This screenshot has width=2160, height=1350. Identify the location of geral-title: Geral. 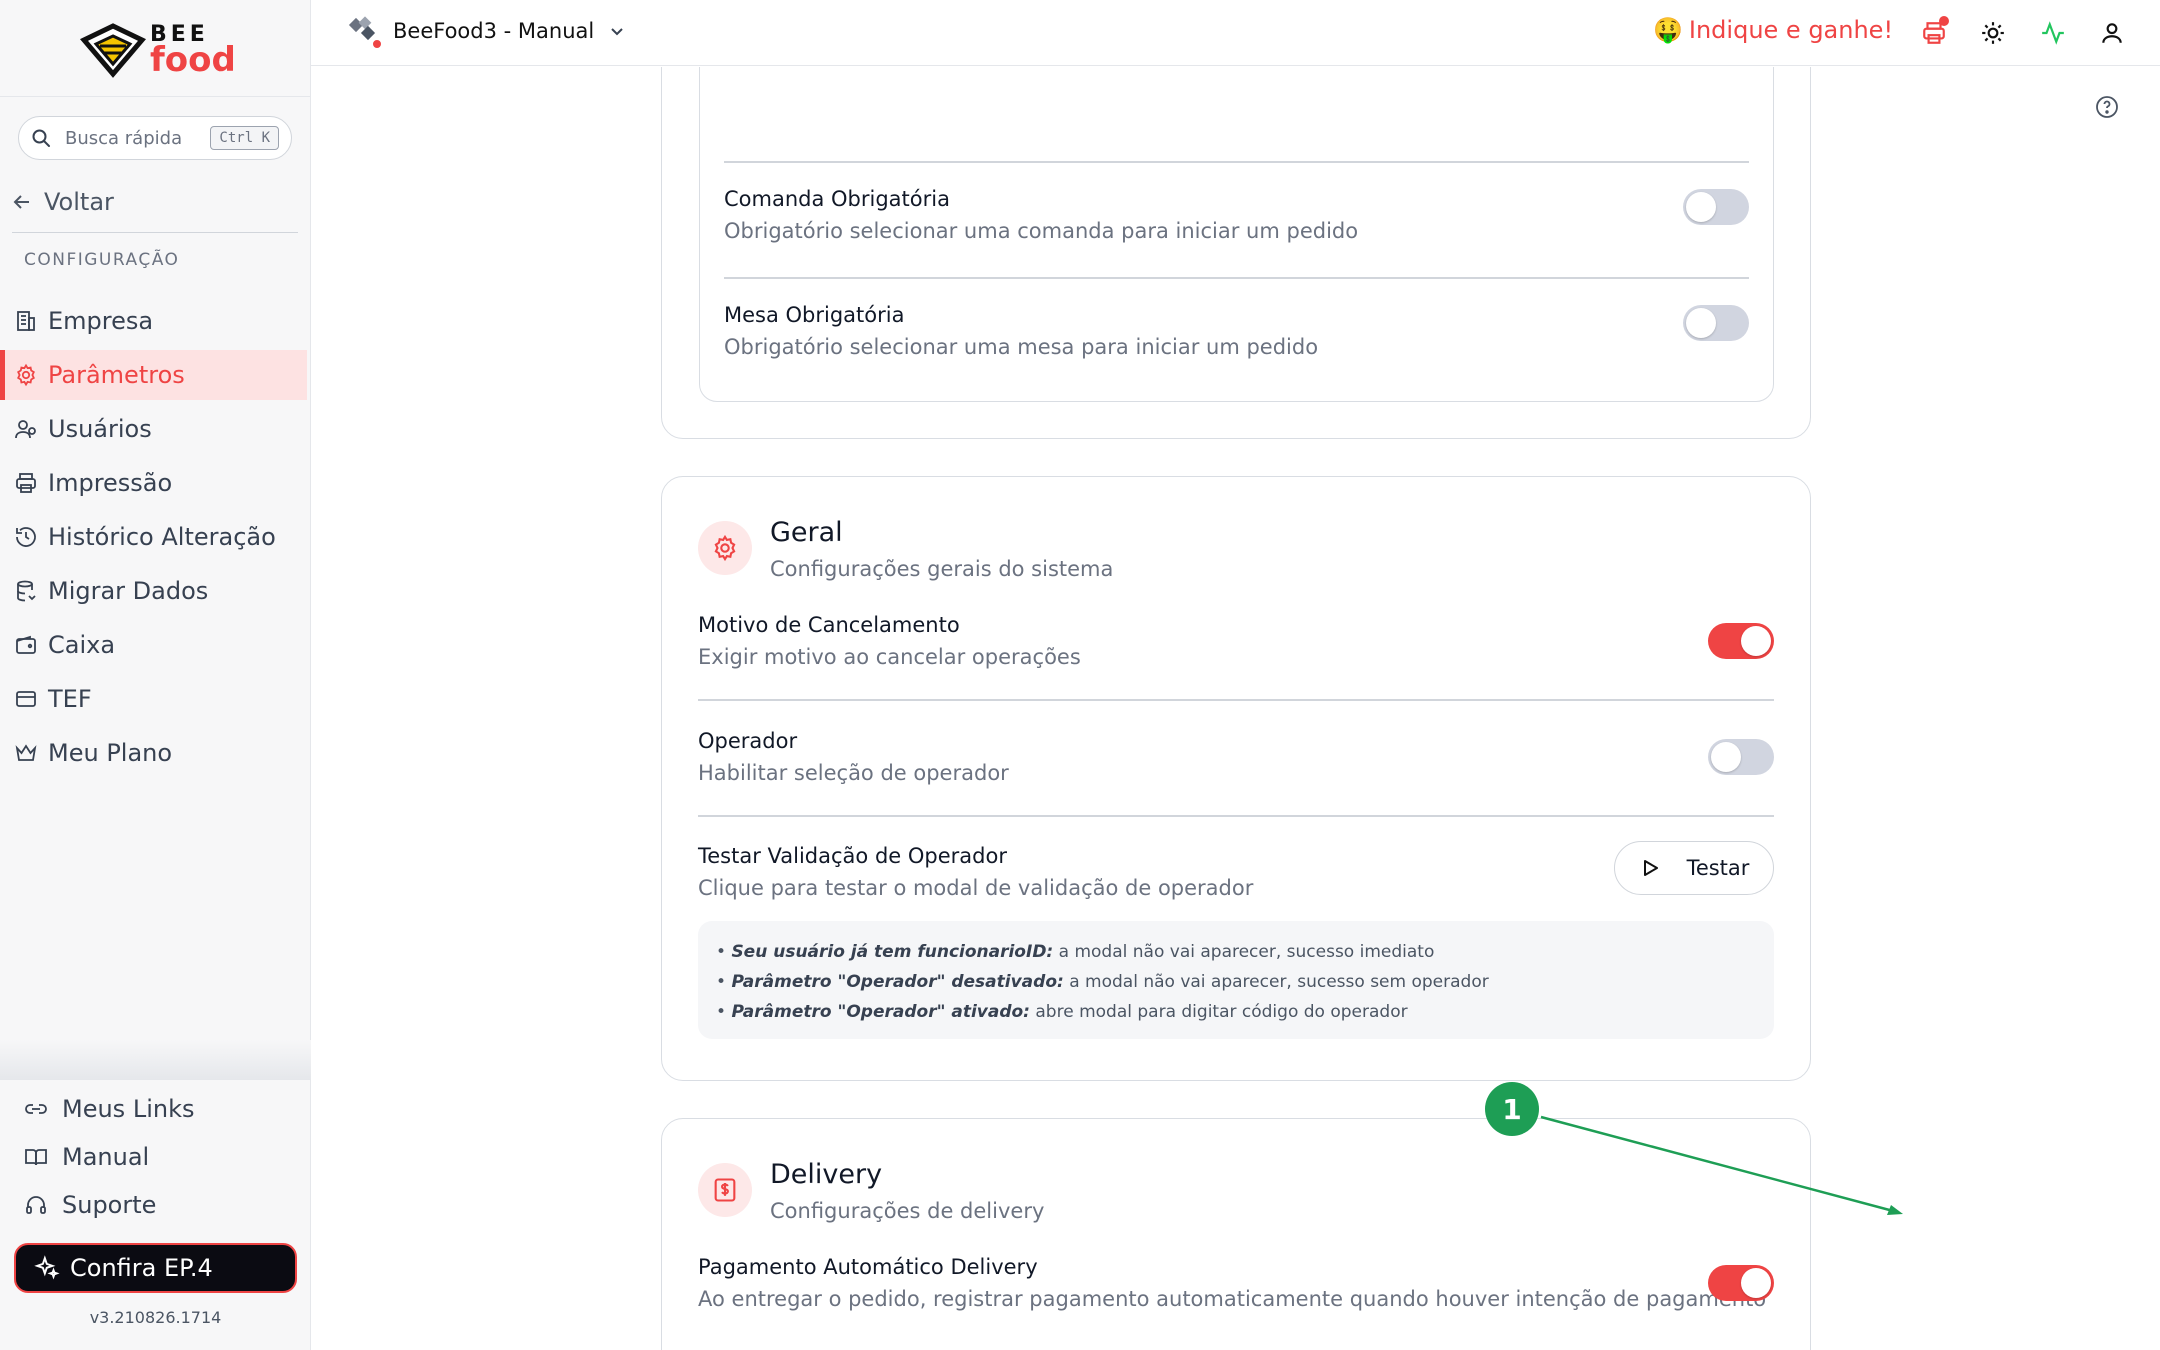
(806, 532).